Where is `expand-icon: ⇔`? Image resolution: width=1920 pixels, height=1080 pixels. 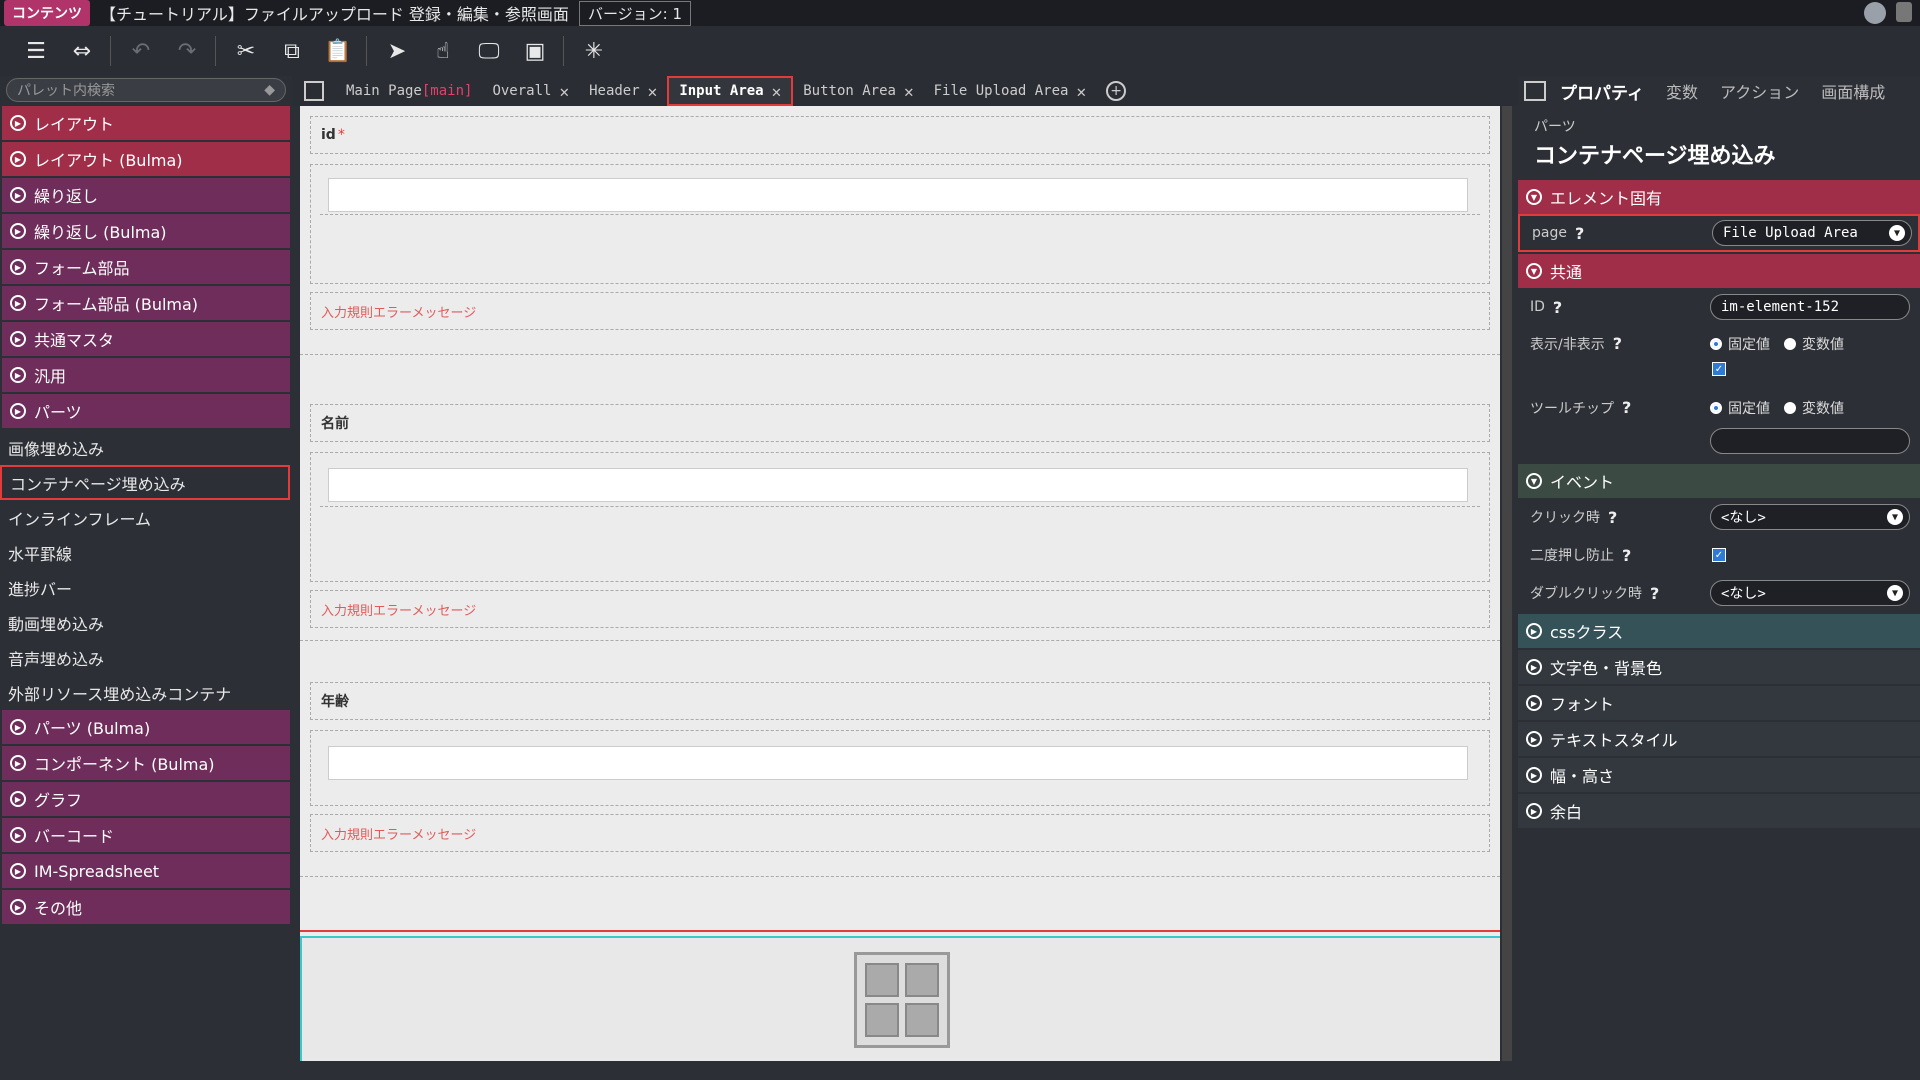
expand-icon: ⇔ is located at coordinates (82, 51).